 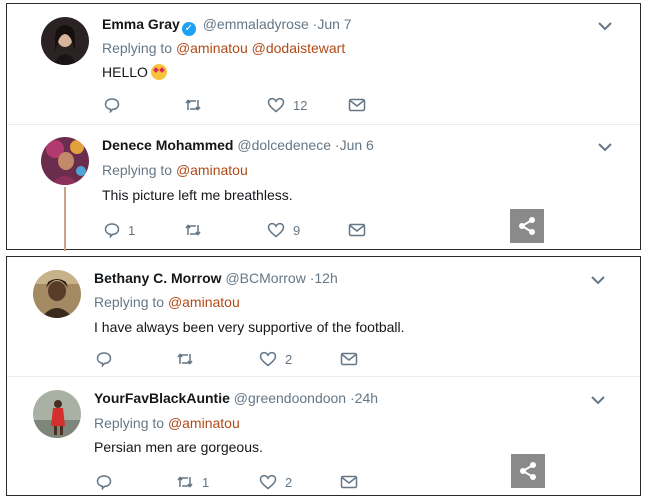 I want to click on timestamp: 24h, so click(x=366, y=398).